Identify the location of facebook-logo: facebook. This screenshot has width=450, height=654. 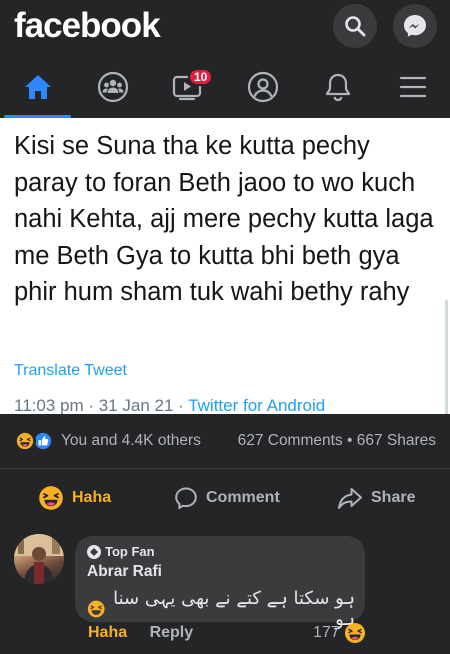
(87, 26).